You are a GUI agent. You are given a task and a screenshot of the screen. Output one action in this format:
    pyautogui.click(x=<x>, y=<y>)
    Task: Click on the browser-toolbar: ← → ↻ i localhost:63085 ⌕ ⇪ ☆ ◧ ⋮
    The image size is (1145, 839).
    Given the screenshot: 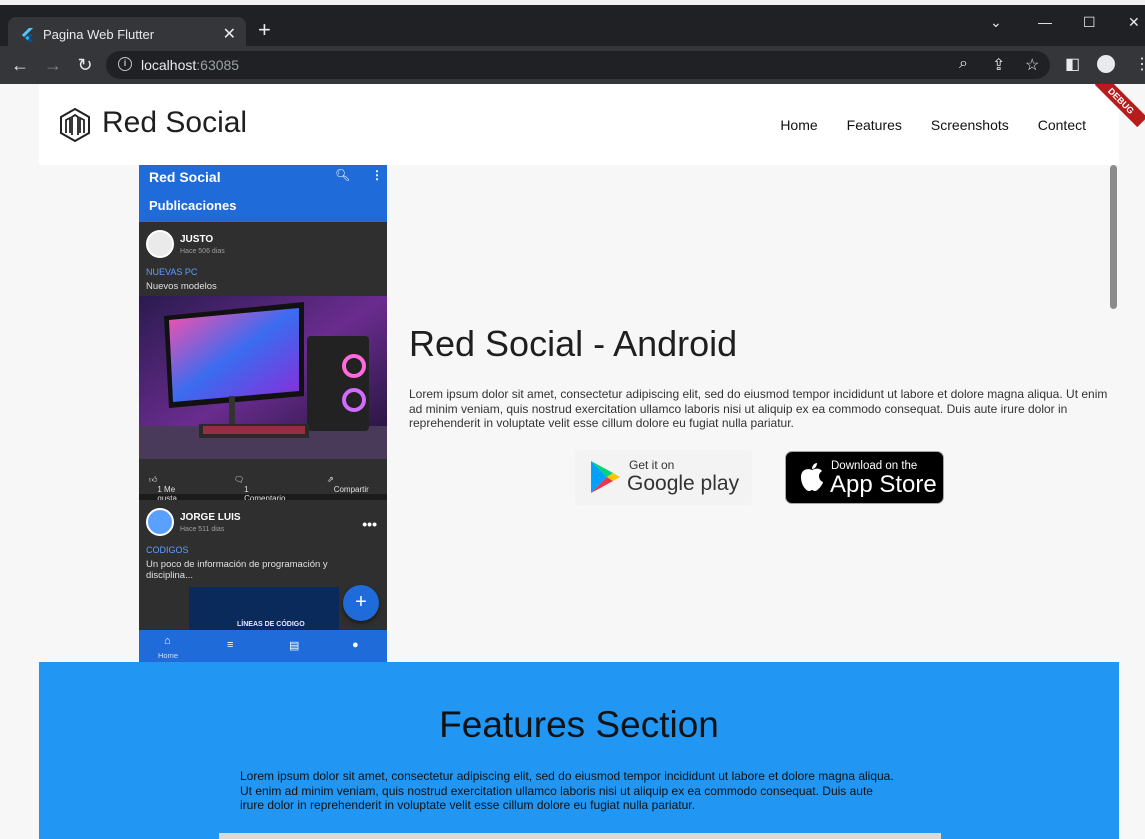 What is the action you would take?
    pyautogui.click(x=572, y=65)
    